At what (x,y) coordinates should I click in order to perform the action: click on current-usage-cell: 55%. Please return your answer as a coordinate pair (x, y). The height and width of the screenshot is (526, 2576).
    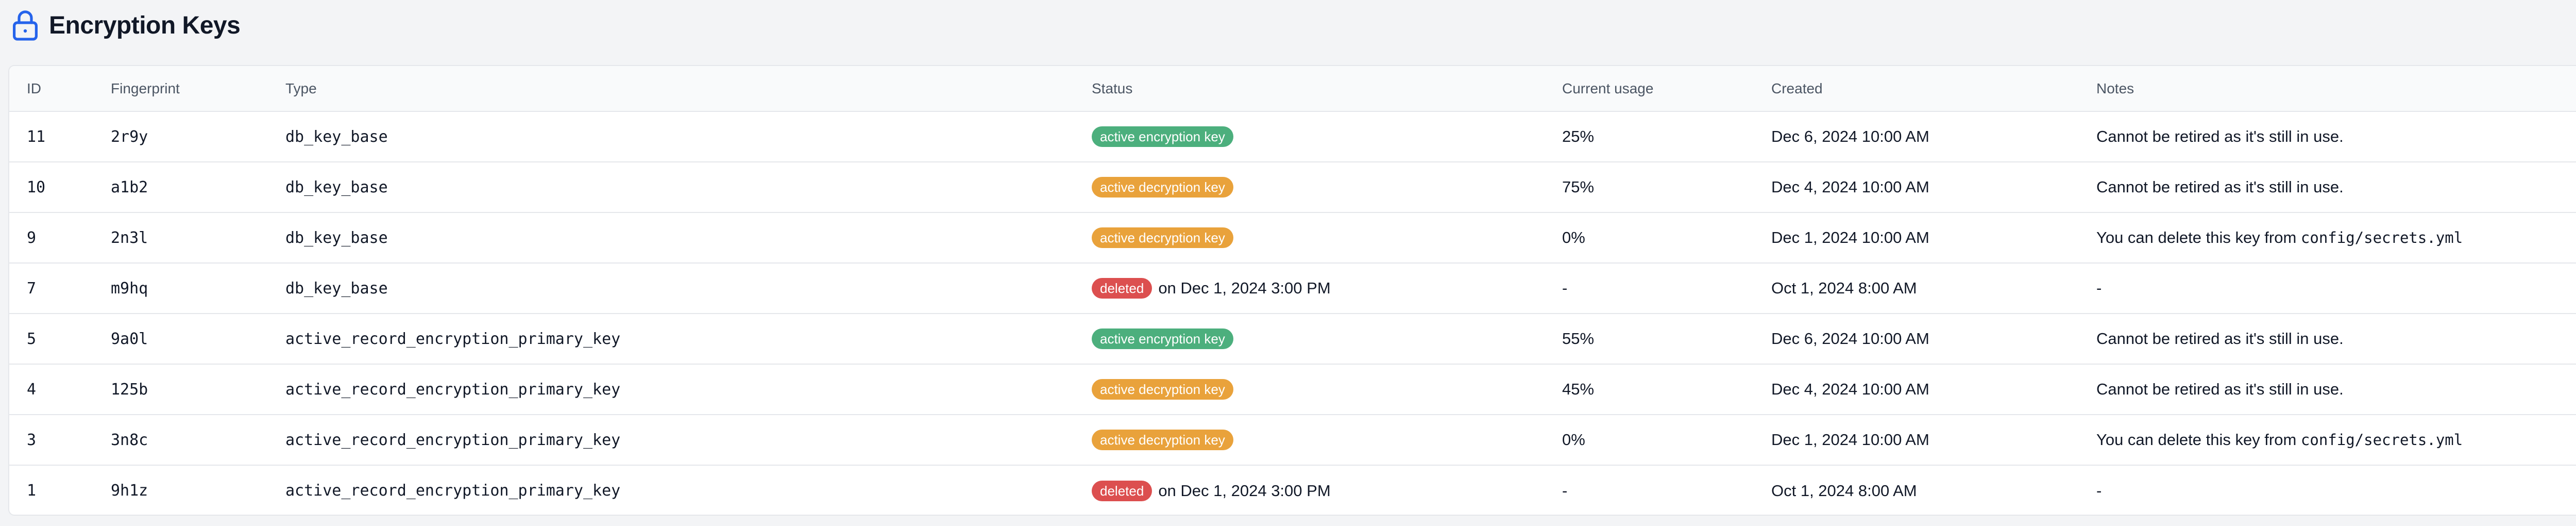
    Looking at the image, I should click on (1650, 338).